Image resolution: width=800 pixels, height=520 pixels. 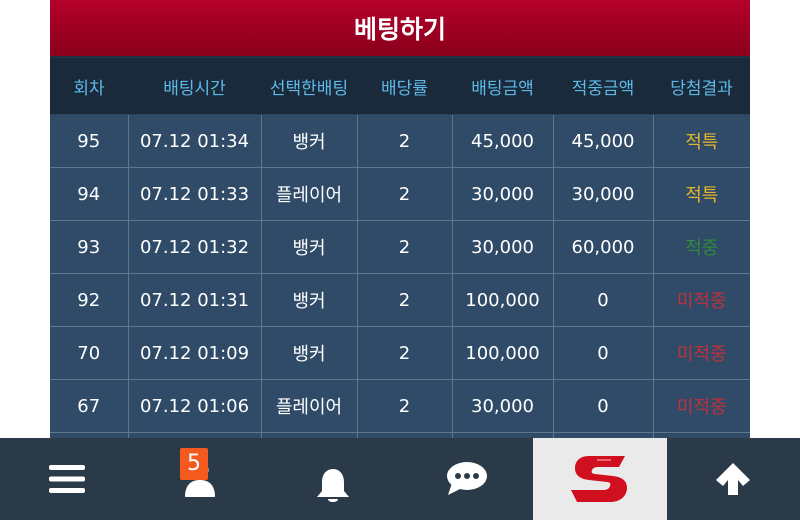 What do you see at coordinates (194, 194) in the screenshot?
I see `cell-time: 07.12 01:33` at bounding box center [194, 194].